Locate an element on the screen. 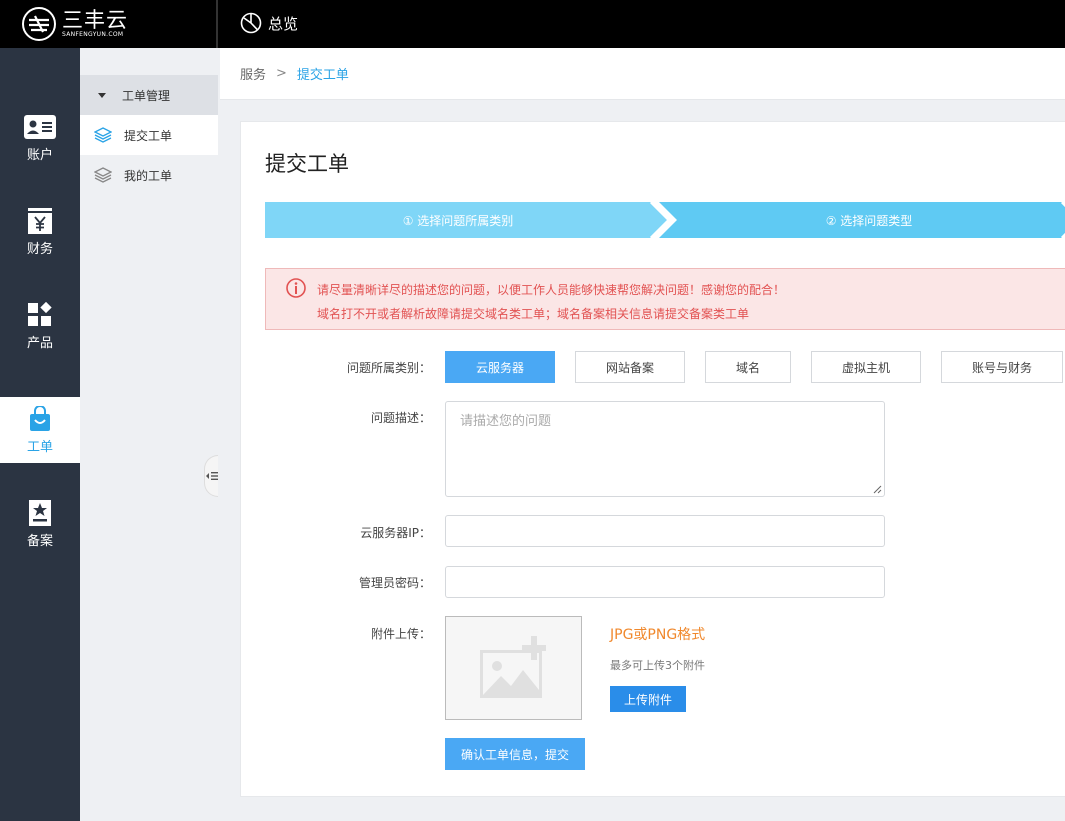  subnav-item-label: 提交工单 is located at coordinates (148, 135).